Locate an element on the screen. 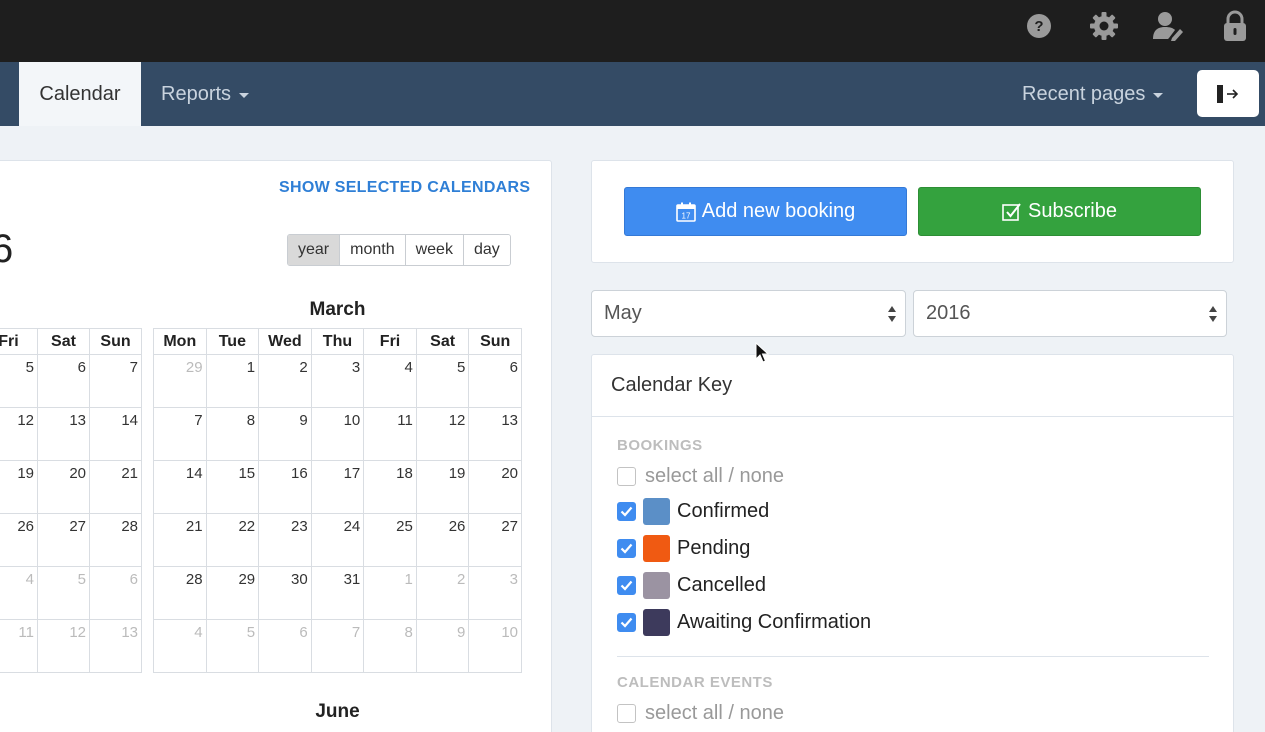  logout-button is located at coordinates (1228, 93).